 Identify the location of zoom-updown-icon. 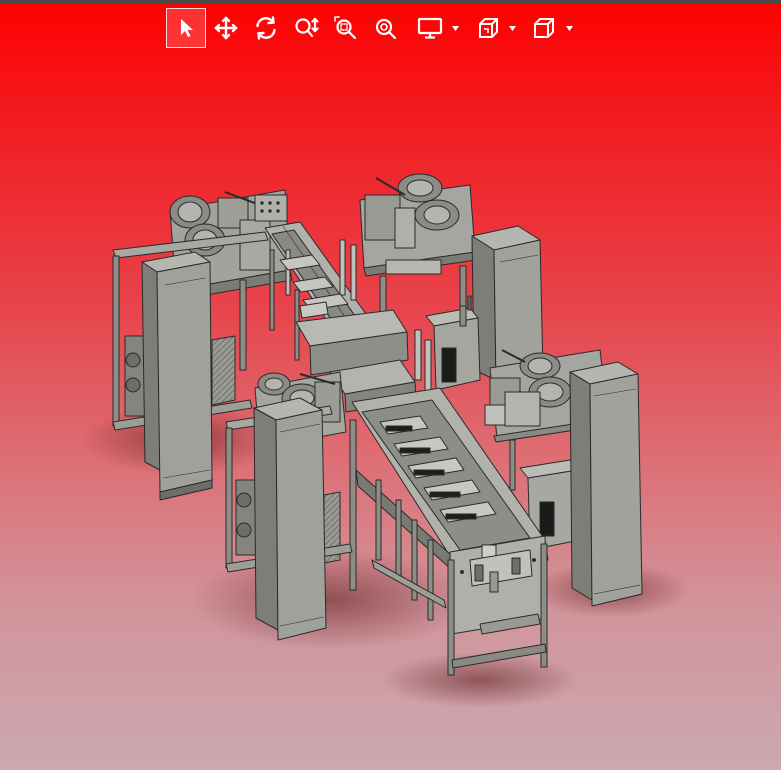
(307, 27).